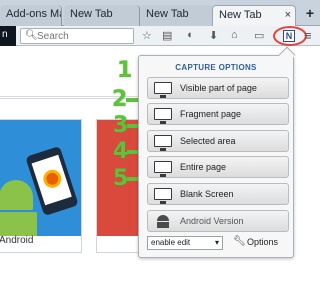 Image resolution: width=320 pixels, height=286 pixels. What do you see at coordinates (213, 35) in the screenshot?
I see `downloads-icon: ⬇` at bounding box center [213, 35].